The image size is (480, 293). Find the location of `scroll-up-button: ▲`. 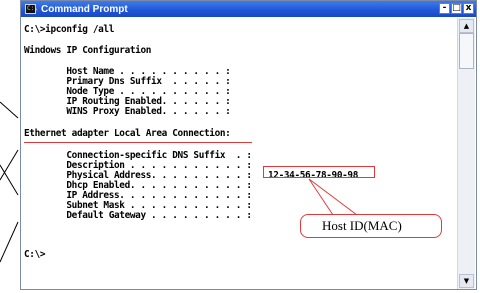

scroll-up-button: ▲ is located at coordinates (466, 26).